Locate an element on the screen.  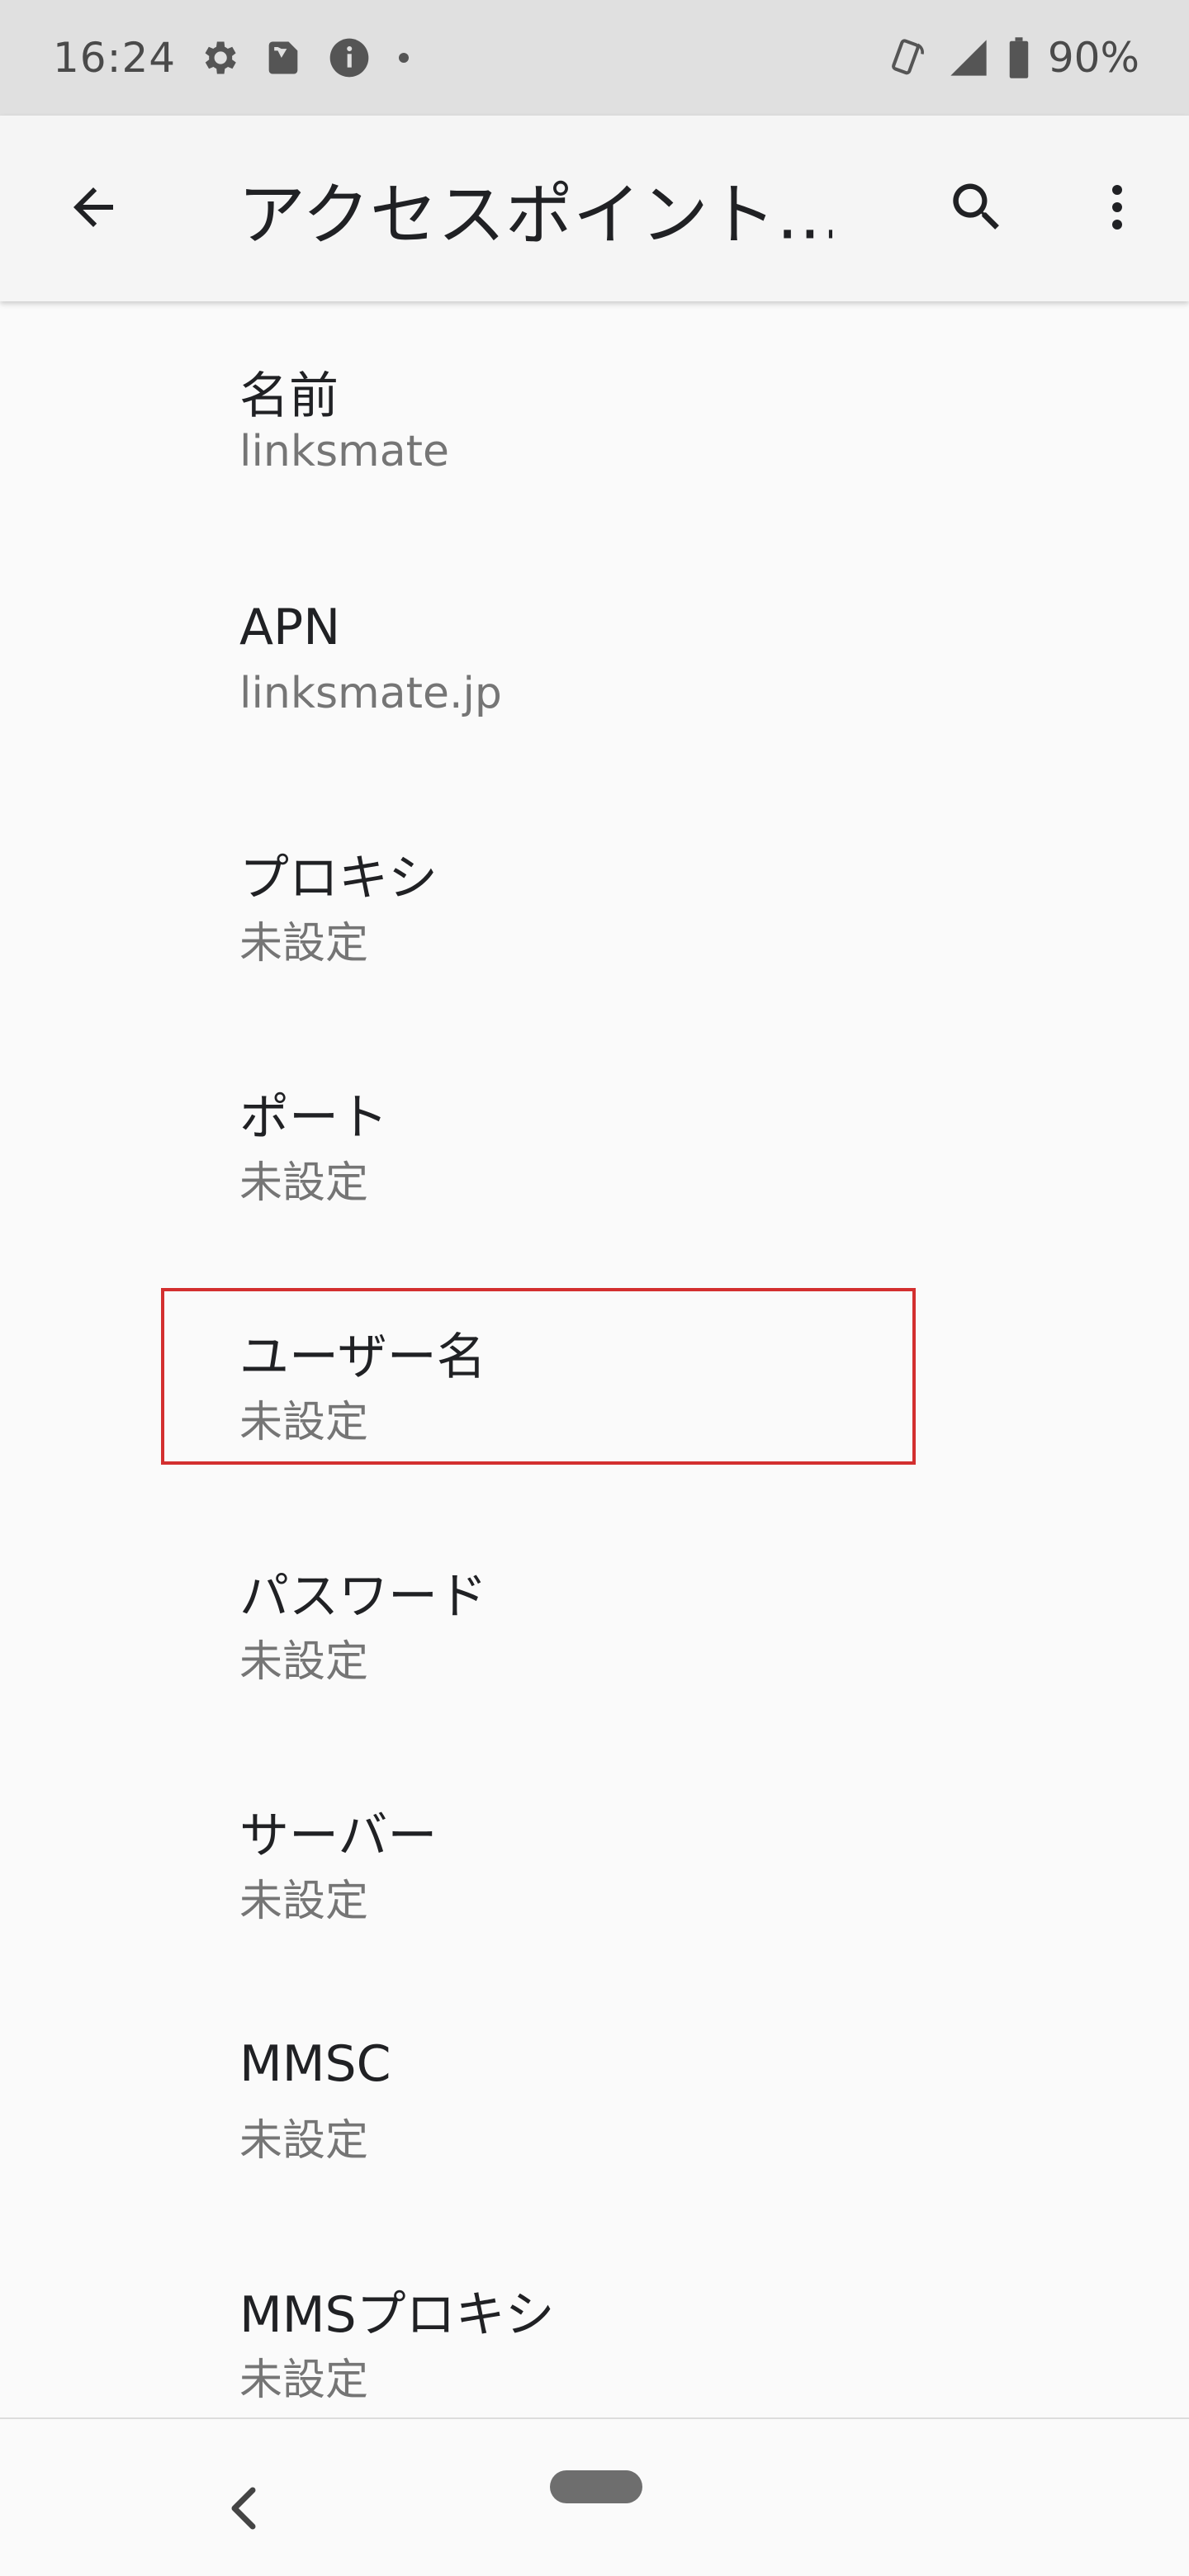
battery-icon is located at coordinates (1019, 58).